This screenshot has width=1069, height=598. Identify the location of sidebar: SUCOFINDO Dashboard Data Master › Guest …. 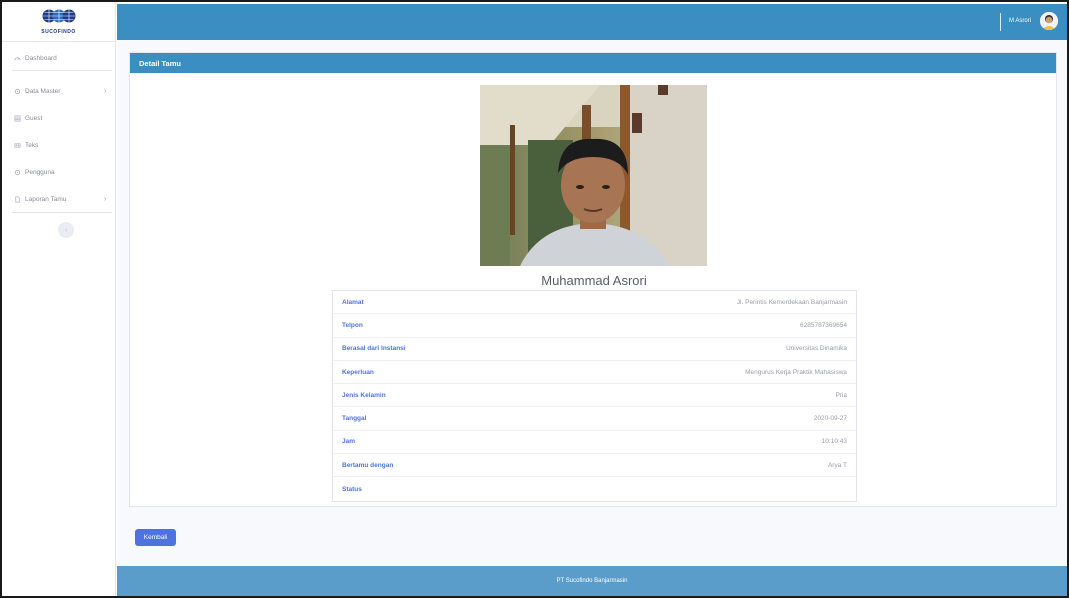
(59, 299).